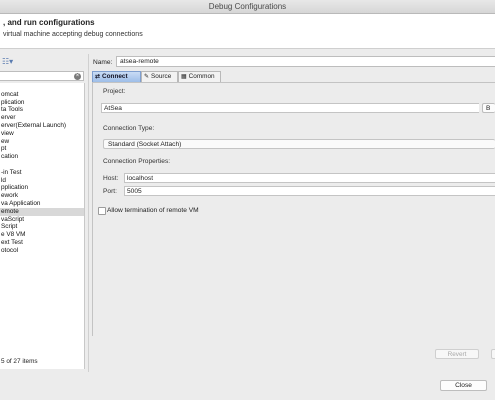 This screenshot has width=495, height=400. What do you see at coordinates (42, 142) in the screenshot?
I see `tree-item: ew` at bounding box center [42, 142].